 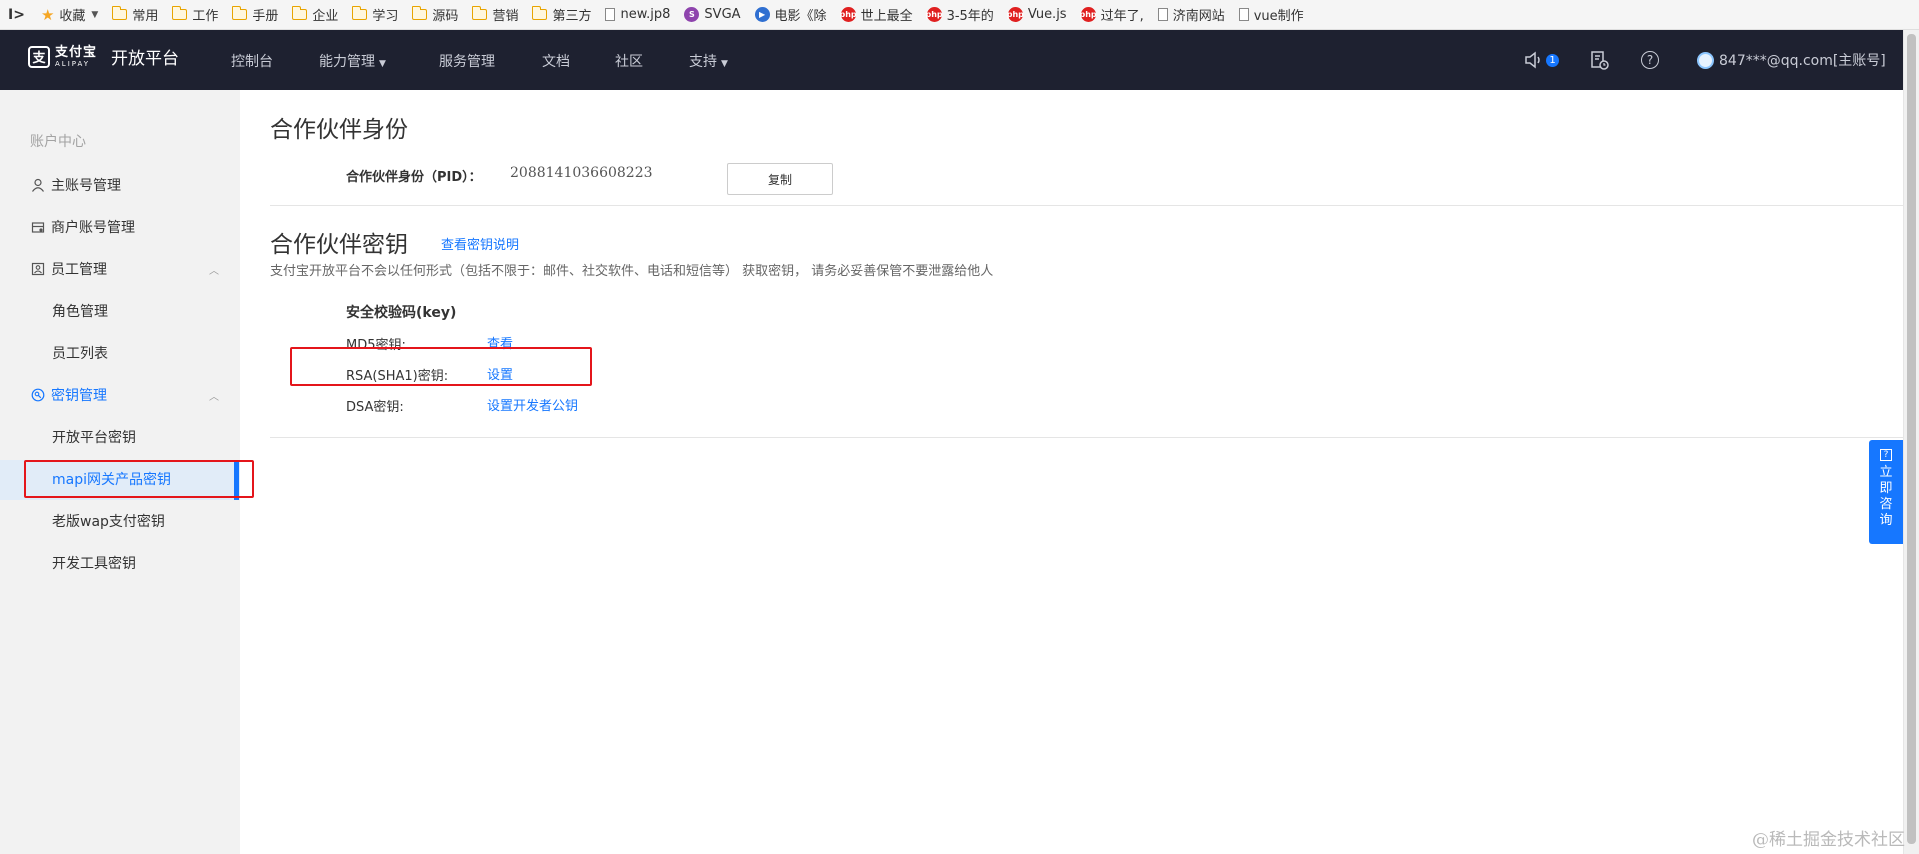 I want to click on bookmark-item: 工作, so click(x=195, y=14).